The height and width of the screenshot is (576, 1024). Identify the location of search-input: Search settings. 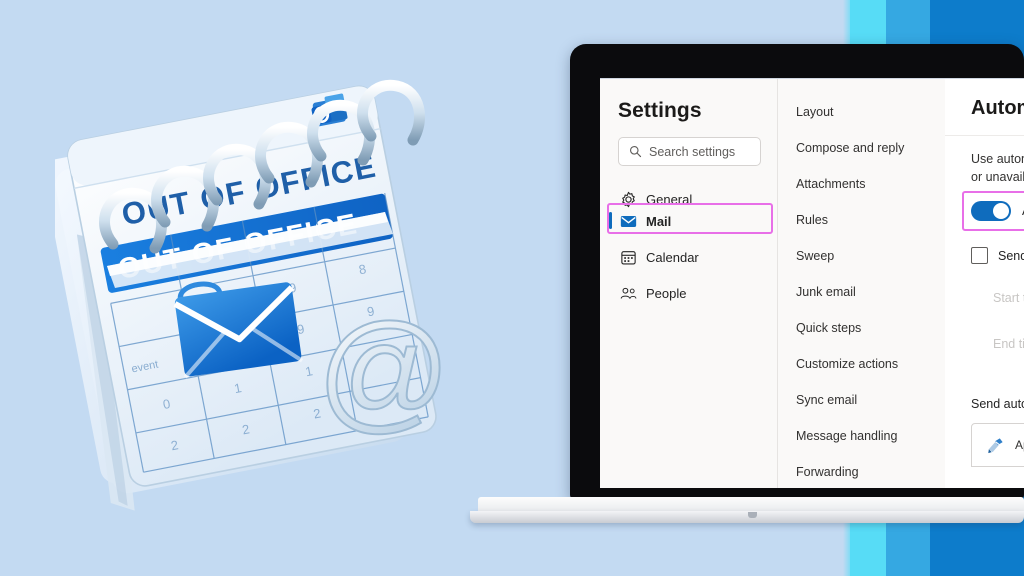
(689, 151).